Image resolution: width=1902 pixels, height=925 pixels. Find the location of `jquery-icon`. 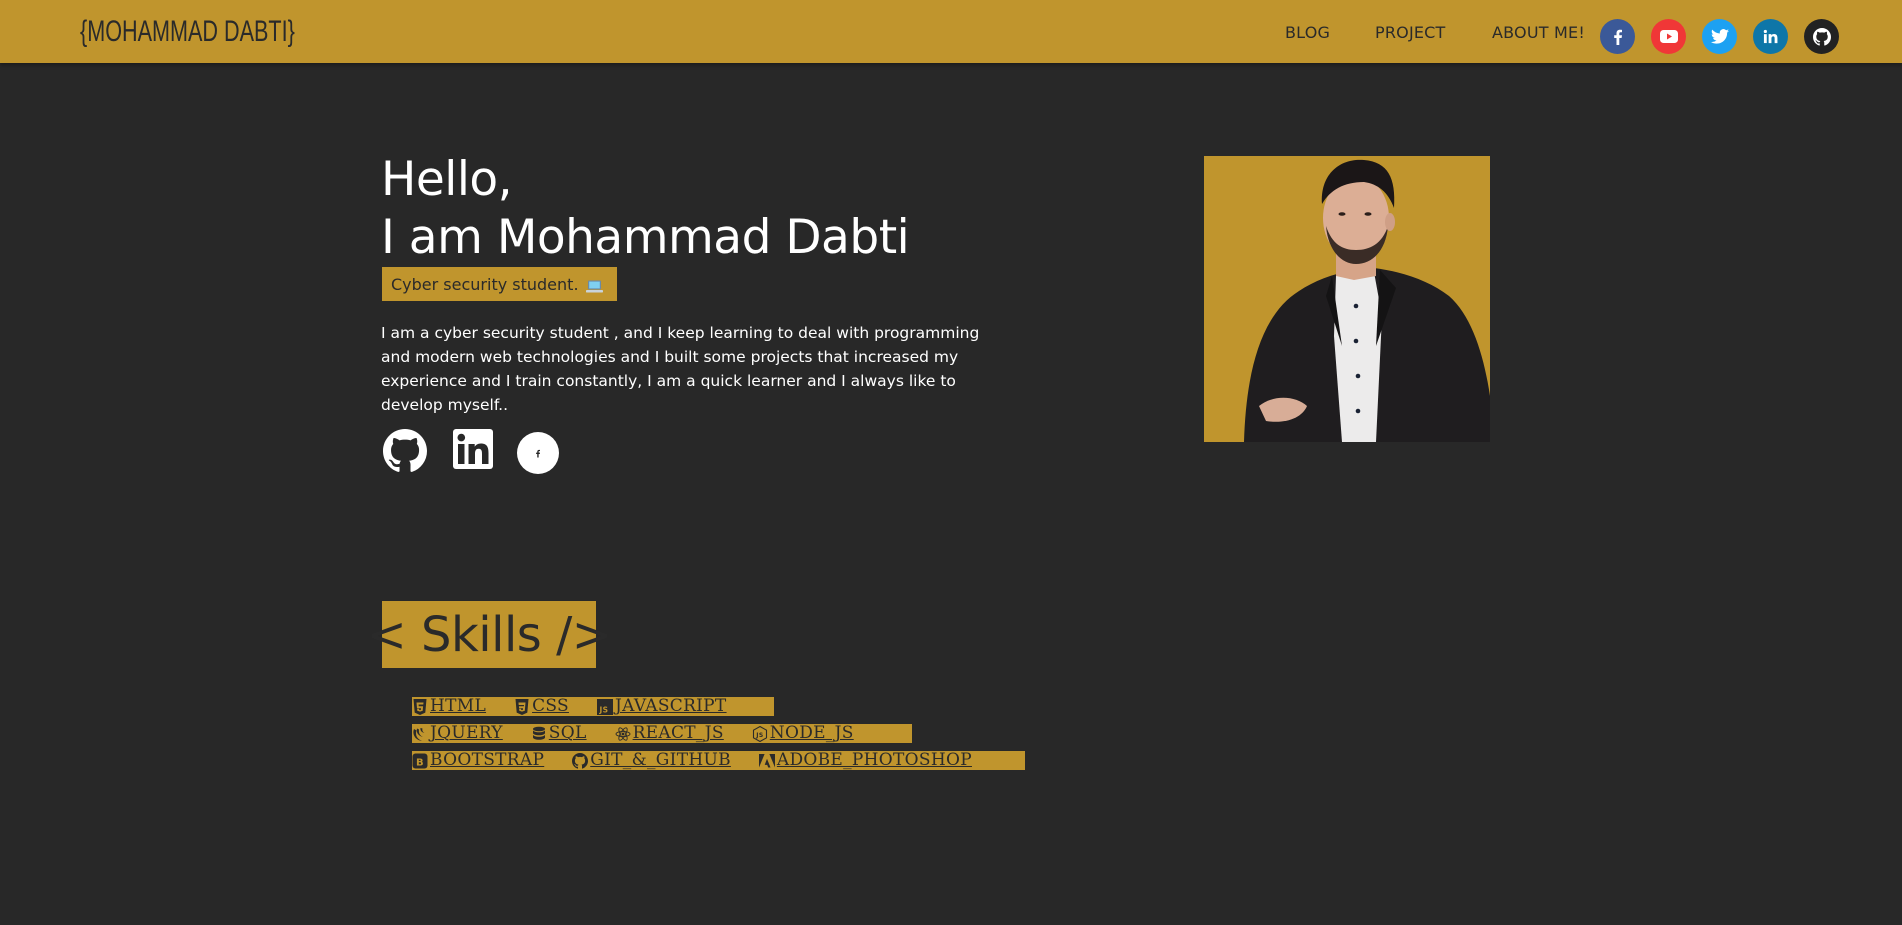

jquery-icon is located at coordinates (420, 734).